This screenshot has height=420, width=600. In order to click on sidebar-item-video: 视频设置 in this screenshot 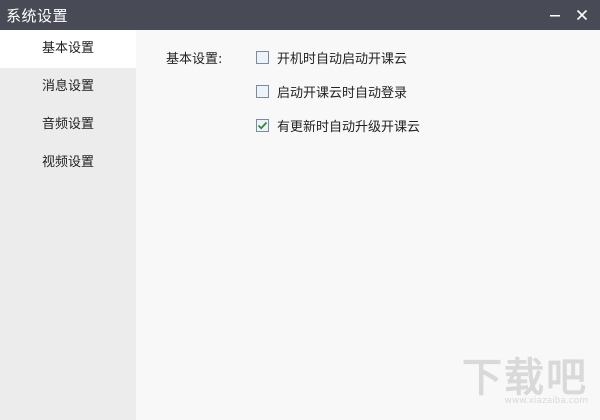, I will do `click(68, 163)`.